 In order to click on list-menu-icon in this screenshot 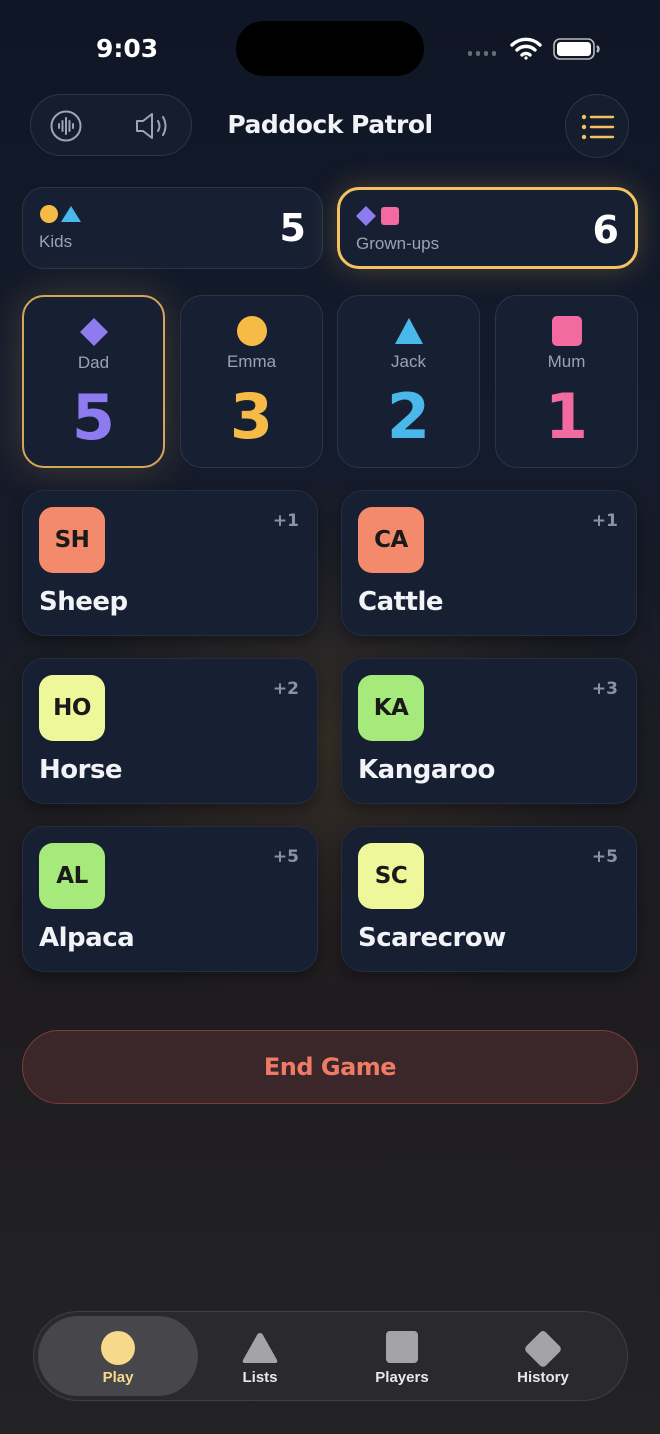, I will do `click(598, 127)`.